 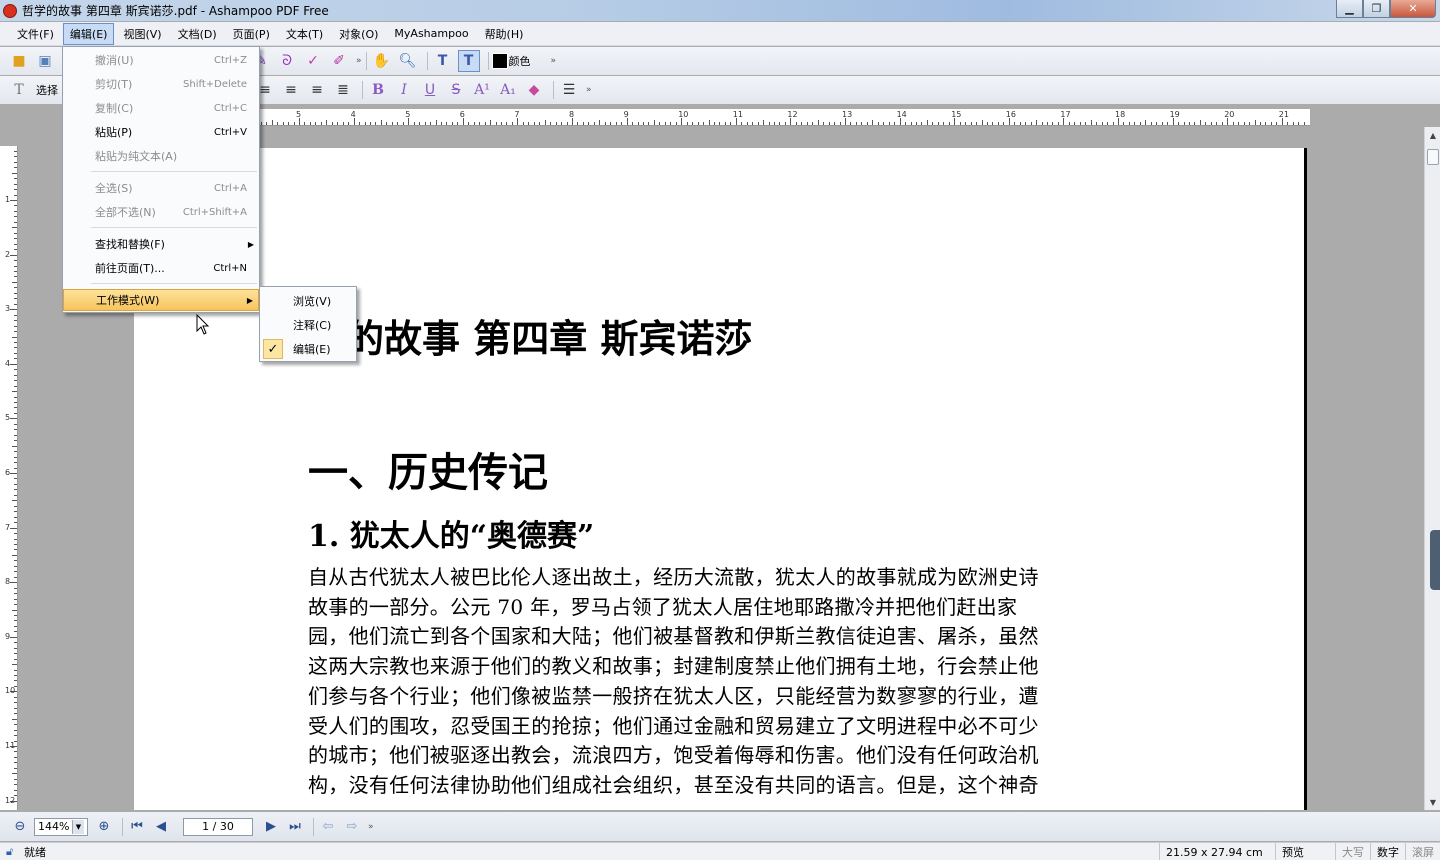 I want to click on menu-paste: 粘贴(P) Ctrl+V, so click(x=161, y=132).